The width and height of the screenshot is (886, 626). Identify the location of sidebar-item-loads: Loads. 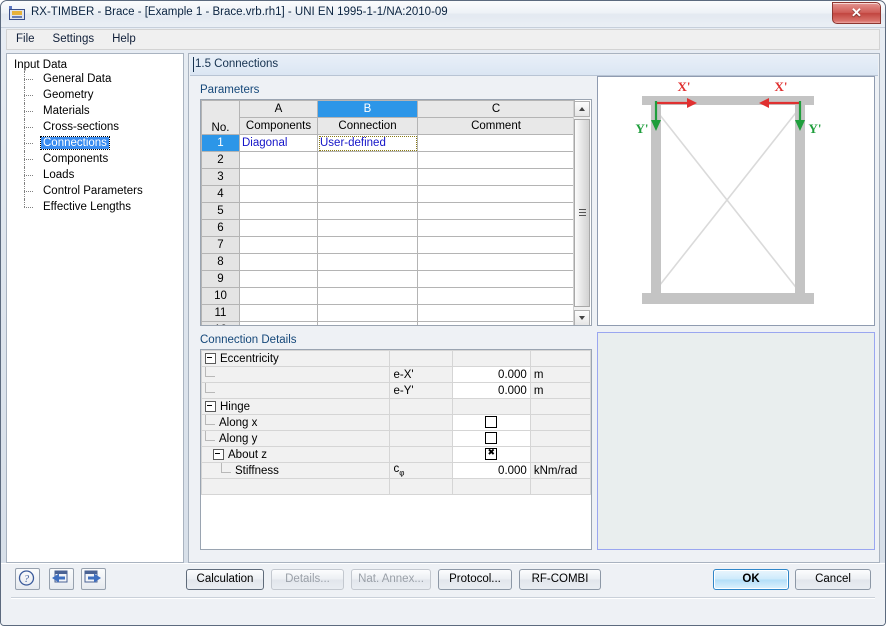
(84, 175).